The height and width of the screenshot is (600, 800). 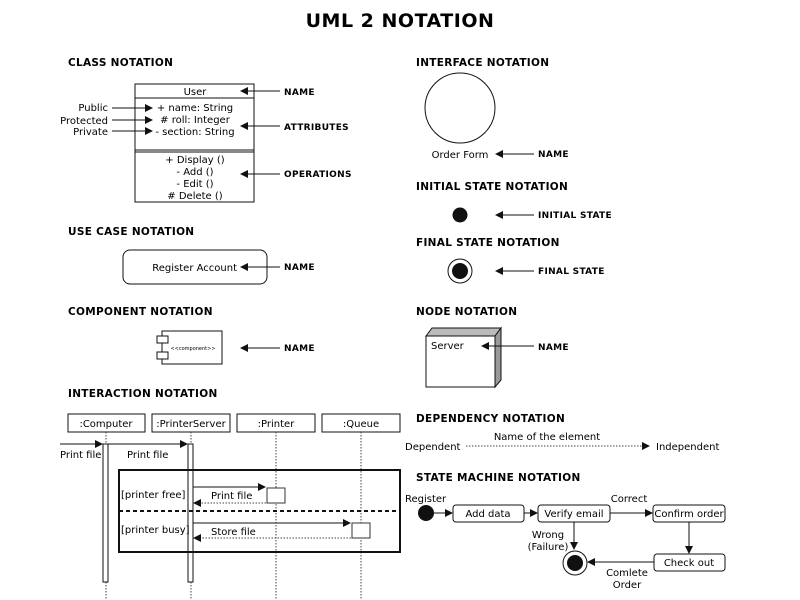 What do you see at coordinates (510, 260) in the screenshot?
I see `final-state-notation-section: FINAL STATE NOTATION FINAL STATE` at bounding box center [510, 260].